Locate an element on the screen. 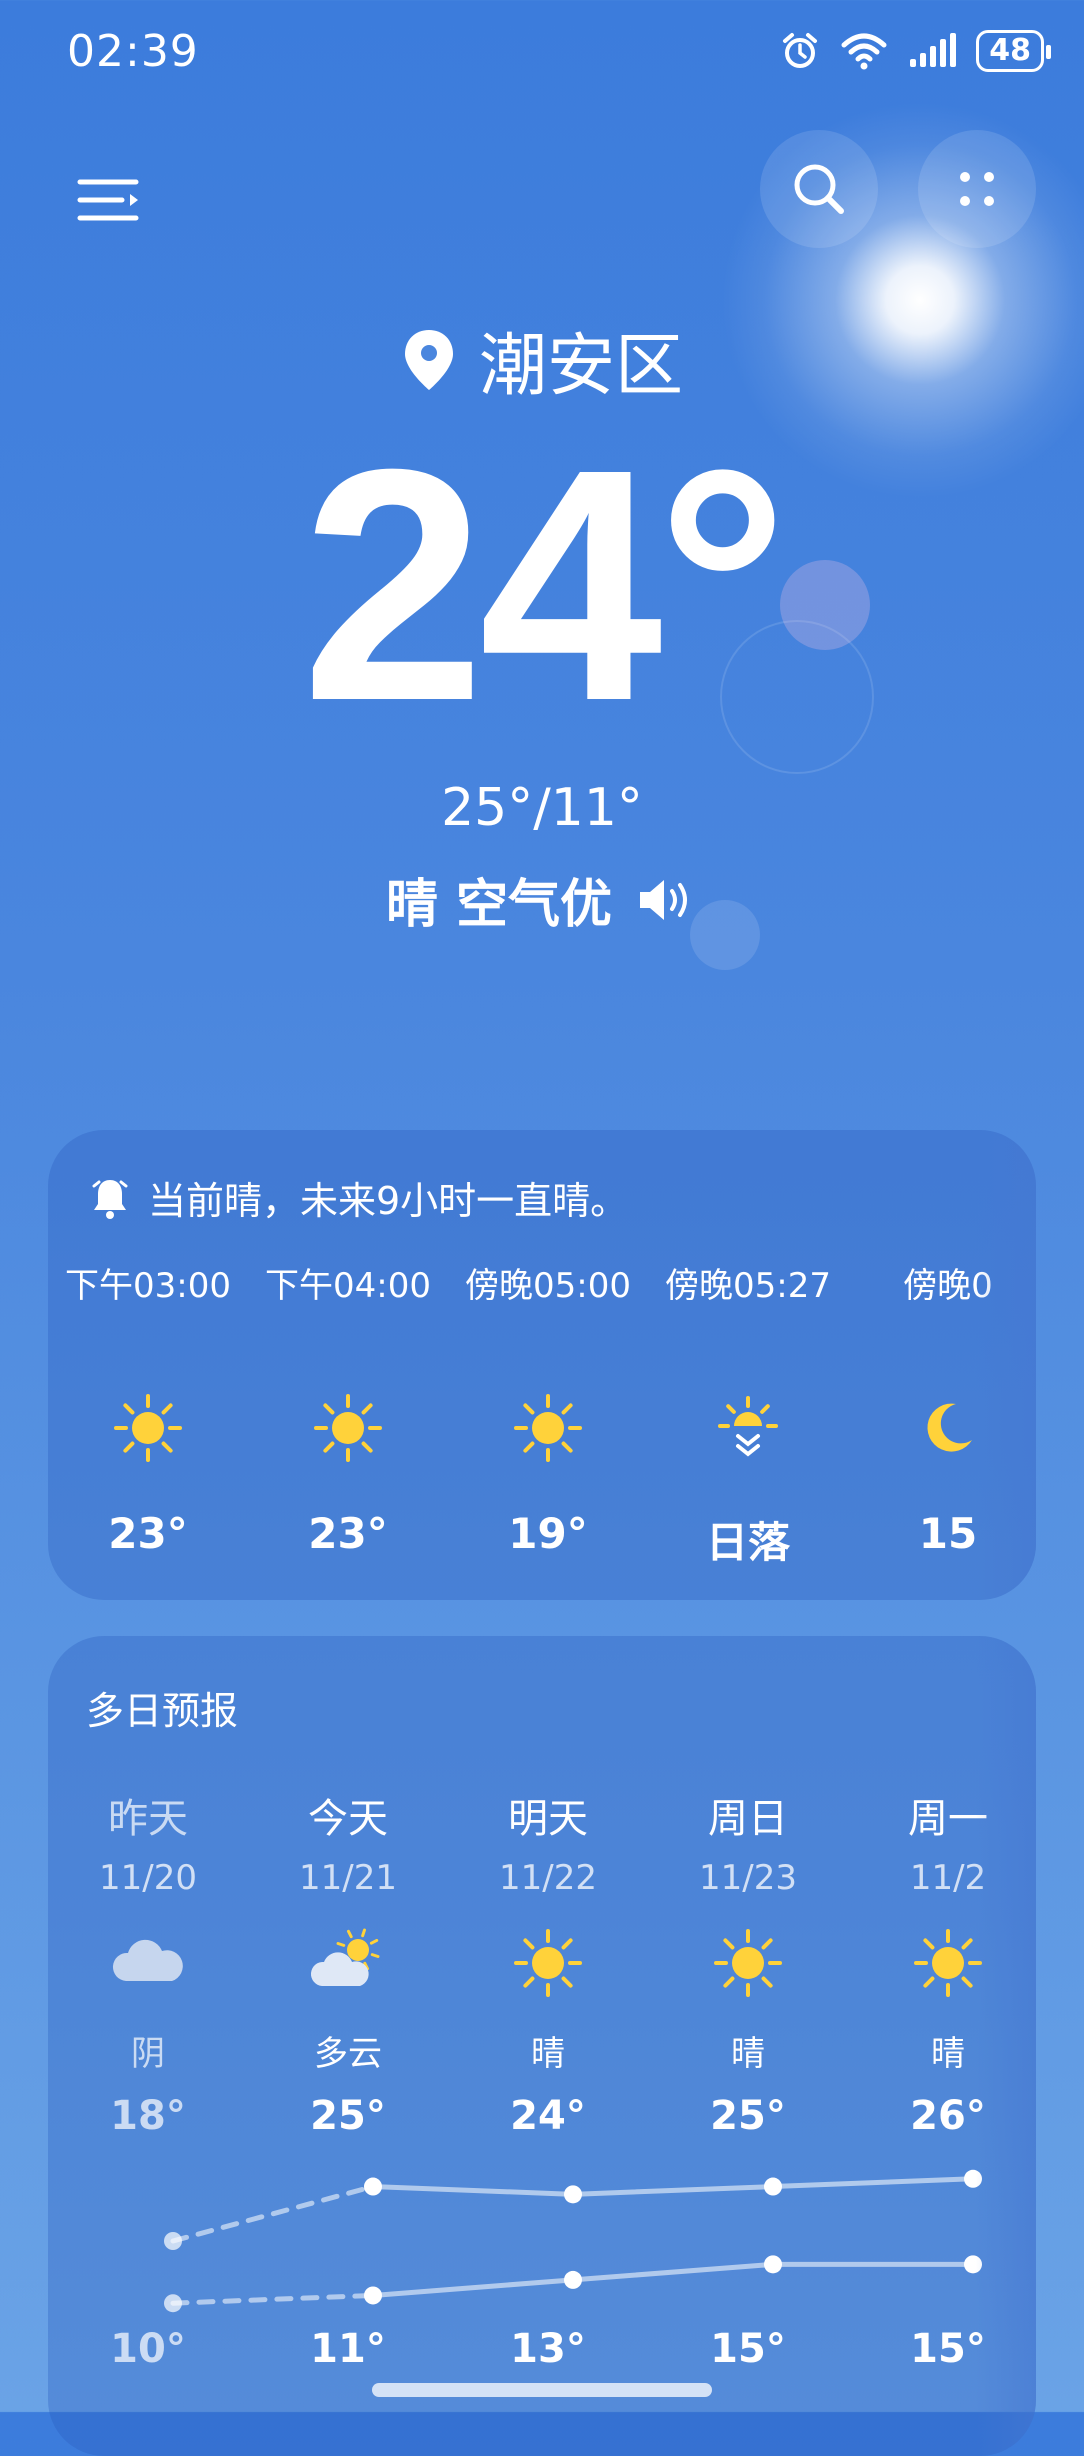 This screenshot has height=2456, width=1084. speaker-icon is located at coordinates (667, 900).